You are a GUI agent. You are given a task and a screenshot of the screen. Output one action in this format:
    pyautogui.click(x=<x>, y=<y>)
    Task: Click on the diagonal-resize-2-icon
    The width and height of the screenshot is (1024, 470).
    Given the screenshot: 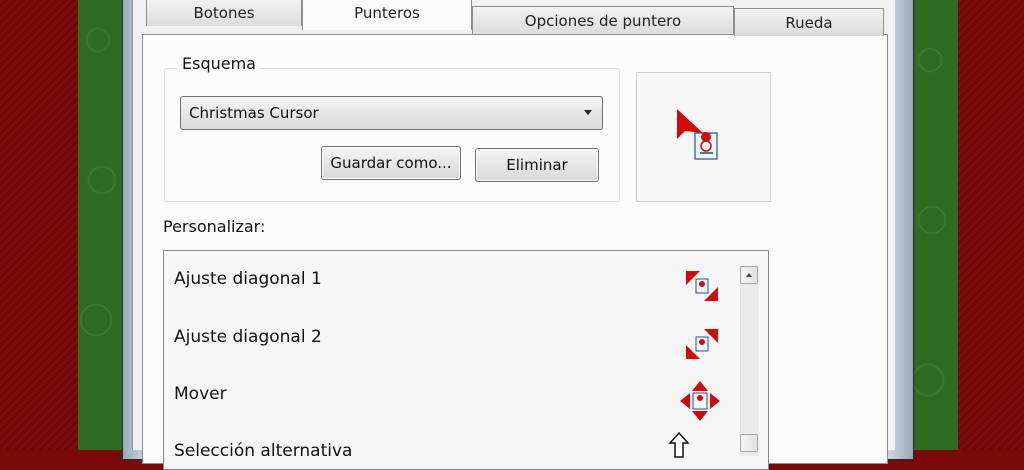 What is the action you would take?
    pyautogui.click(x=702, y=344)
    